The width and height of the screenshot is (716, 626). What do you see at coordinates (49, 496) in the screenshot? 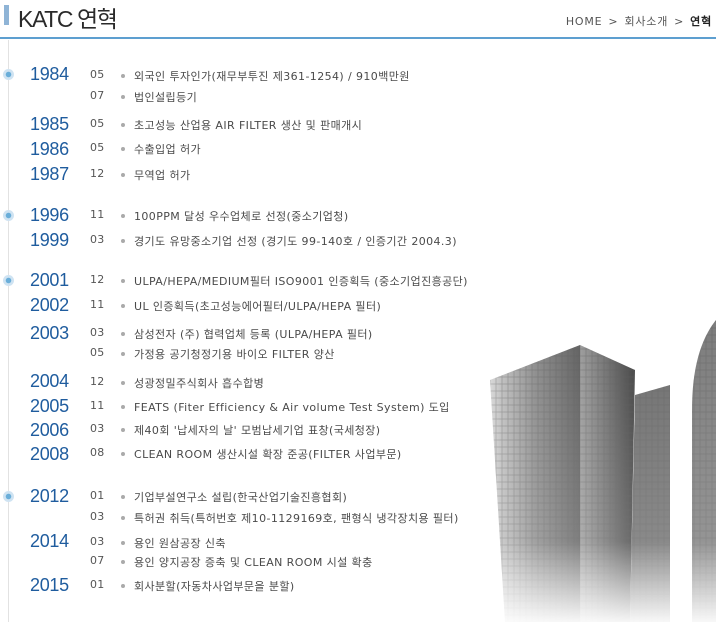
I see `timeline-year: 2012` at bounding box center [49, 496].